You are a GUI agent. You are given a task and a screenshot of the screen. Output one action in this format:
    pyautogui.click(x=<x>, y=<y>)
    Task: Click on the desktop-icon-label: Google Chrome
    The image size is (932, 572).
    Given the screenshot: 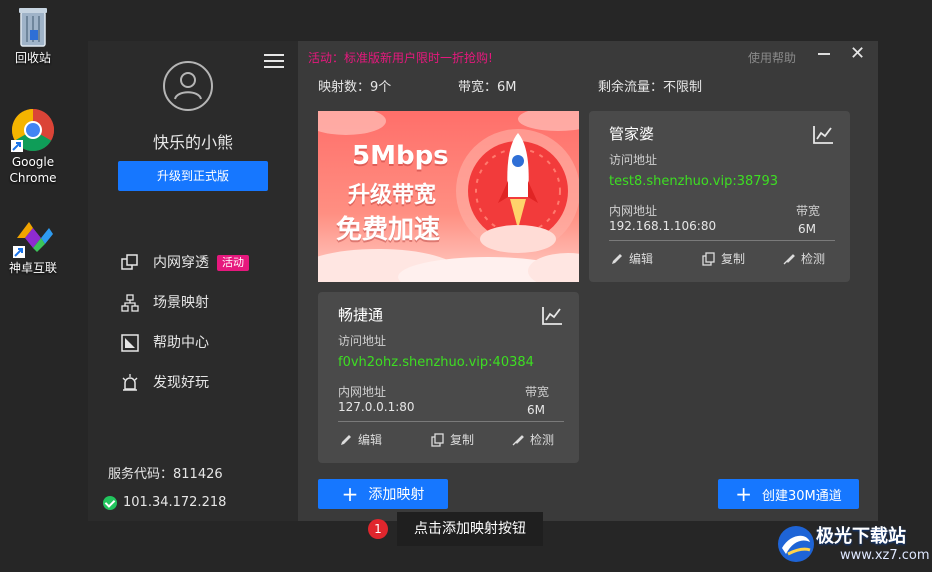 What is the action you would take?
    pyautogui.click(x=33, y=170)
    